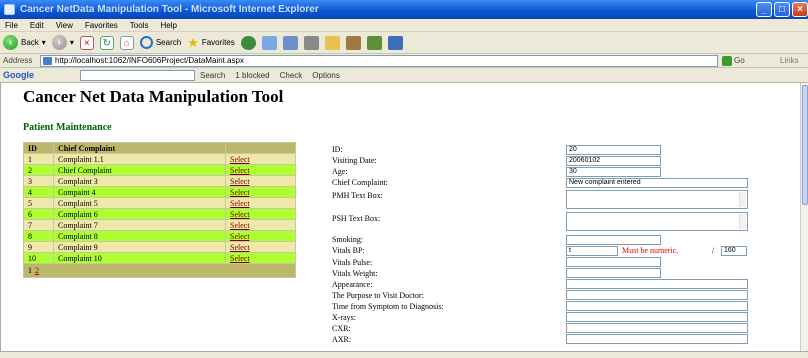  I want to click on row-id: 5, so click(38, 203).